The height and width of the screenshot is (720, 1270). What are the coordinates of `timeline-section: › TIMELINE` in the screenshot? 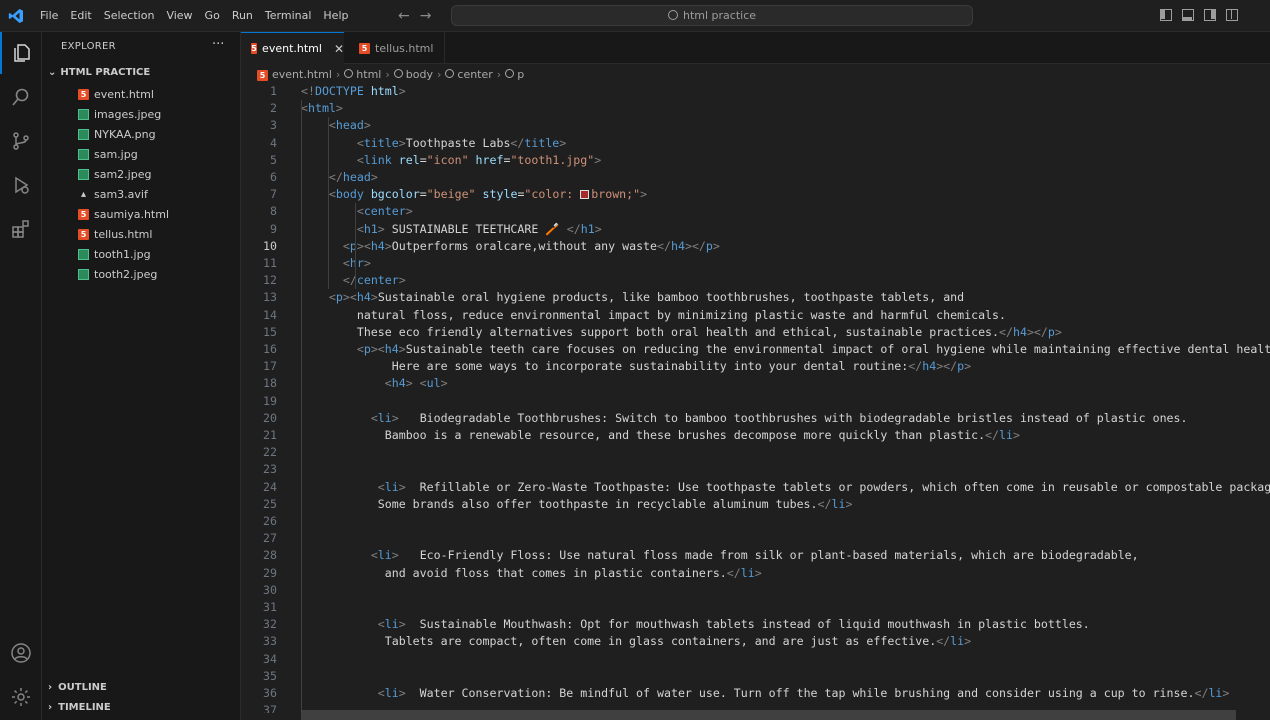 It's located at (79, 707).